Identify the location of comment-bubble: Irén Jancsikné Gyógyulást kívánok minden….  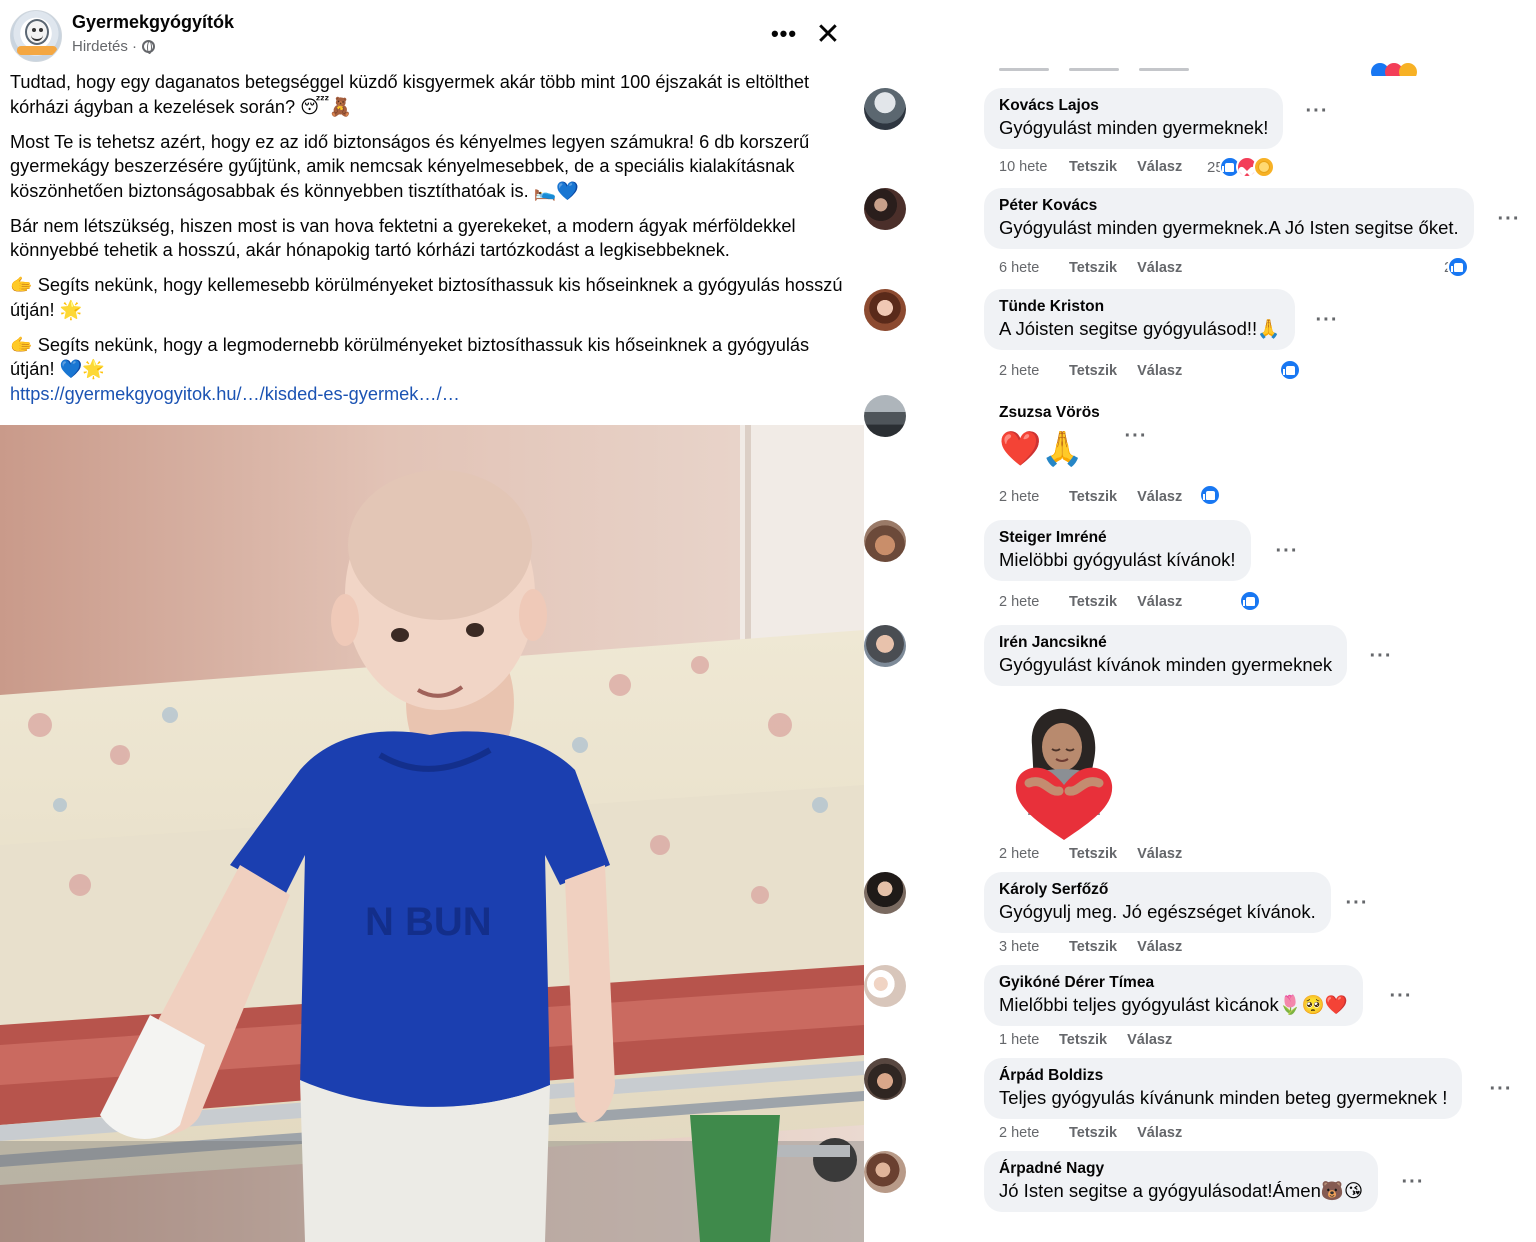
(1166, 655).